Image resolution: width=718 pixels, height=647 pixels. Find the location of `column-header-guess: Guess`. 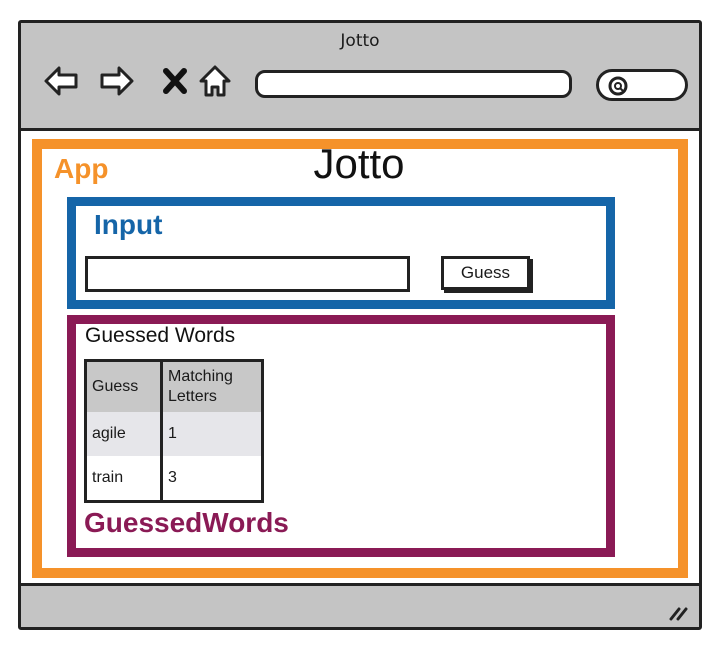

column-header-guess: Guess is located at coordinates (124, 386).